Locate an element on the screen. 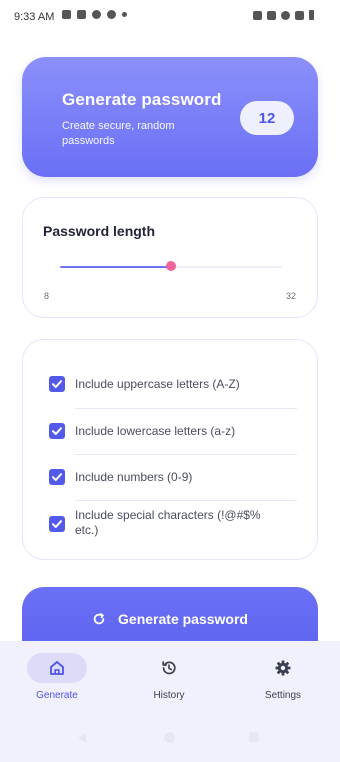 Image resolution: width=340 pixels, height=762 pixels. nav-item-history: History is located at coordinates (169, 678).